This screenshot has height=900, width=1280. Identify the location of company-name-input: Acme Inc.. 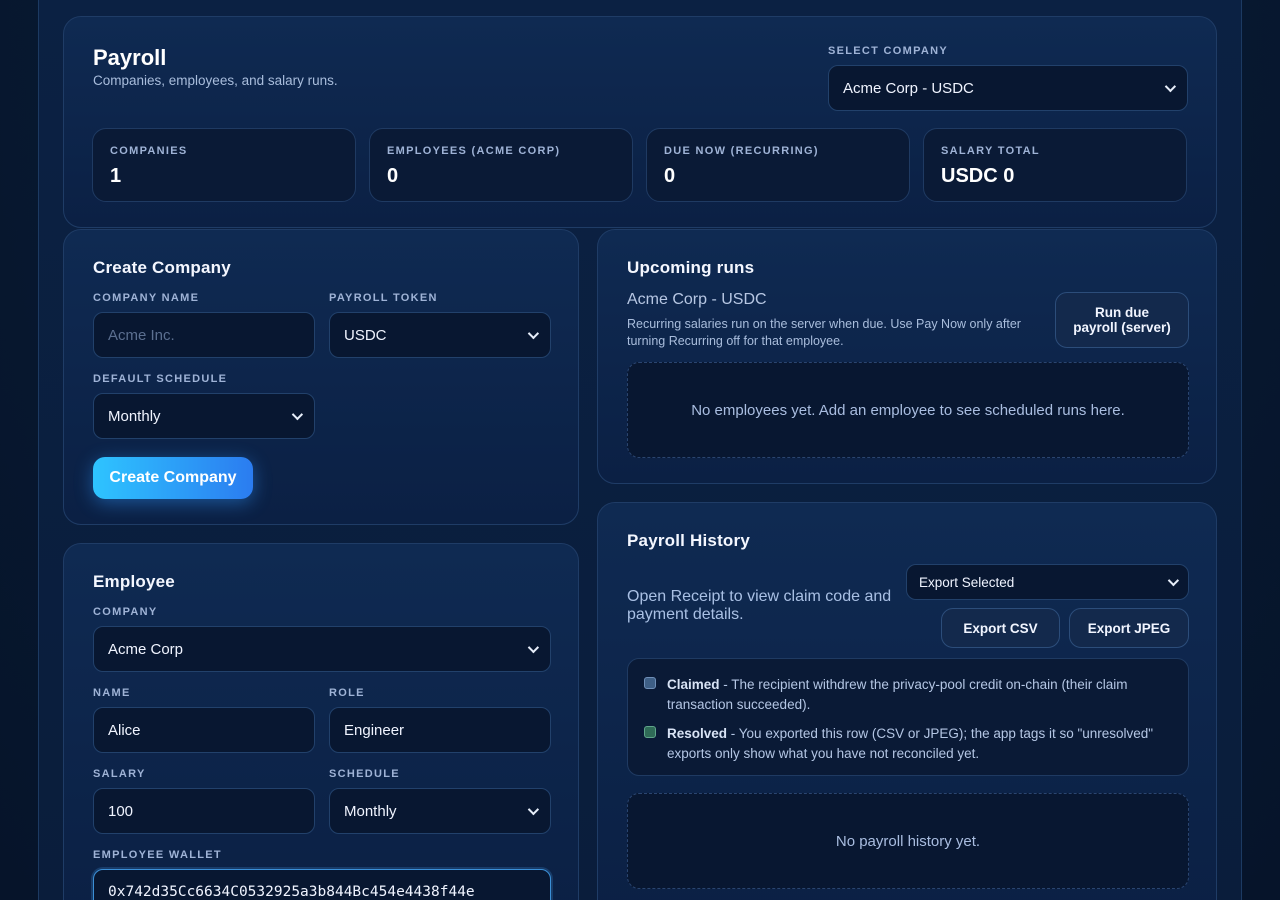
(204, 335).